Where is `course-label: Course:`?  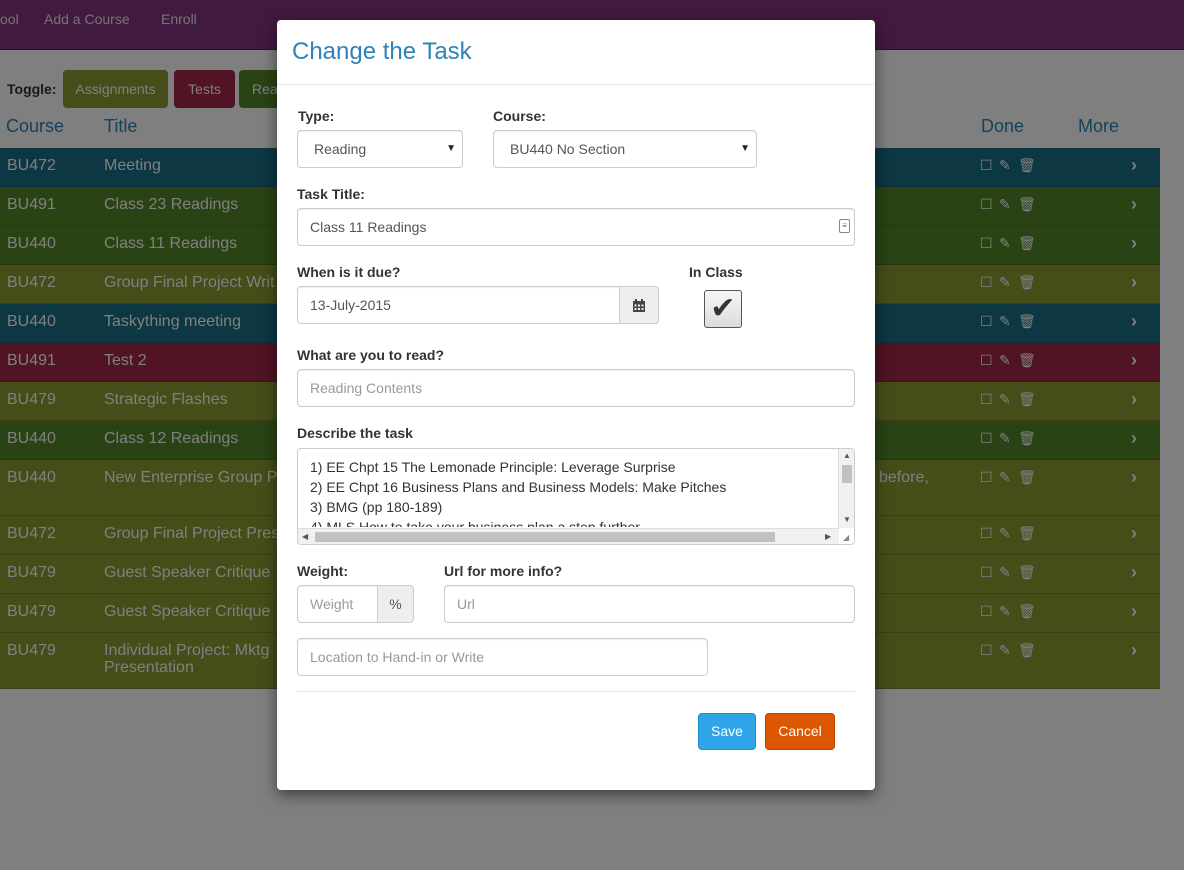
course-label: Course: is located at coordinates (519, 116).